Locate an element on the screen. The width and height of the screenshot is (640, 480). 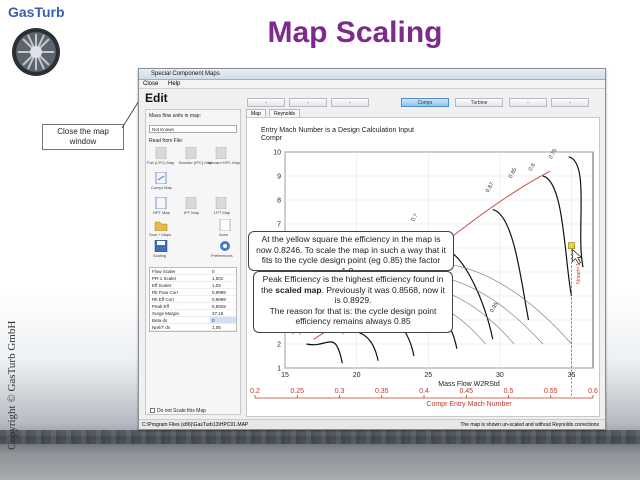
scaling-table-row: Flow Scaler 0 is located at coordinates (193, 271).